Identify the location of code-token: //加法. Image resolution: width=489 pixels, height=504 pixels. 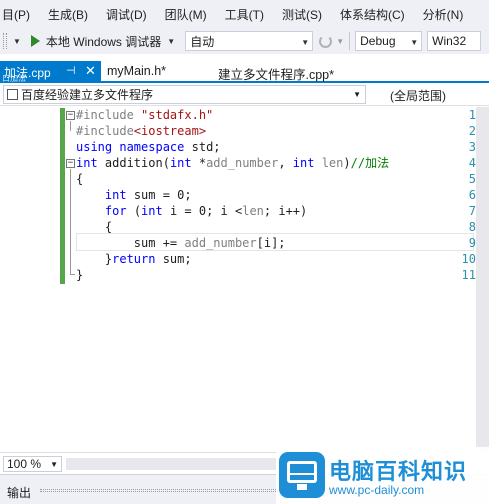
(370, 163).